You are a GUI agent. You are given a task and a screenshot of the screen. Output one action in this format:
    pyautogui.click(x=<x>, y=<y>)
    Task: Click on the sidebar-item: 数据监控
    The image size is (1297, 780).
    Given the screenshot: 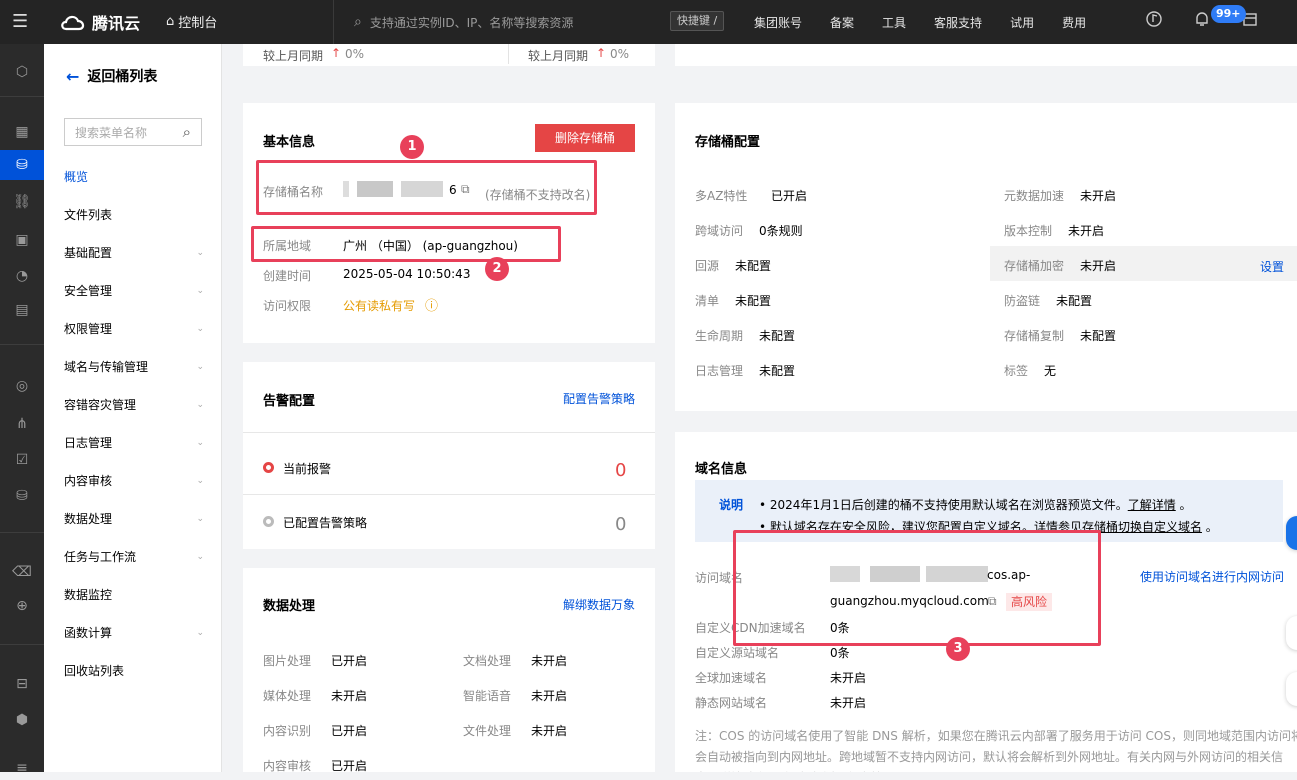 What is the action you would take?
    pyautogui.click(x=133, y=601)
    